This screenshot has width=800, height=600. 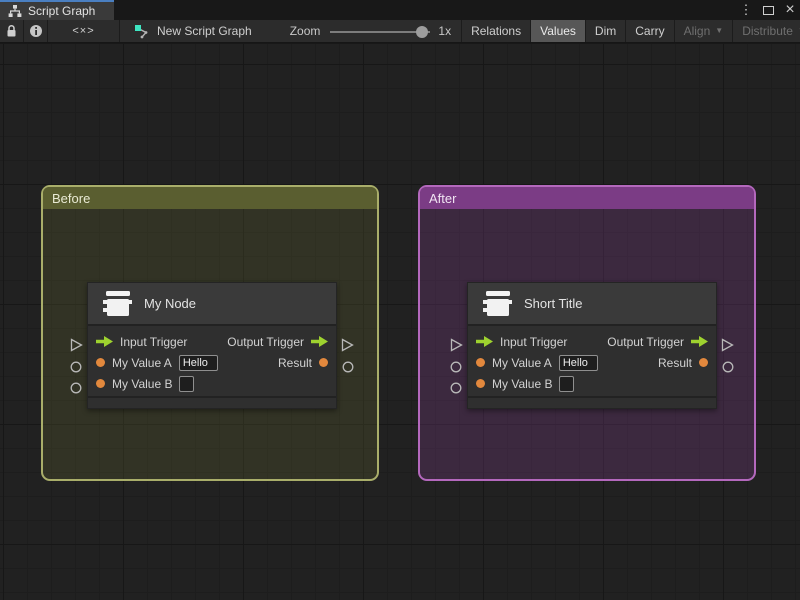 What do you see at coordinates (170, 303) in the screenshot?
I see `node-title: My Node` at bounding box center [170, 303].